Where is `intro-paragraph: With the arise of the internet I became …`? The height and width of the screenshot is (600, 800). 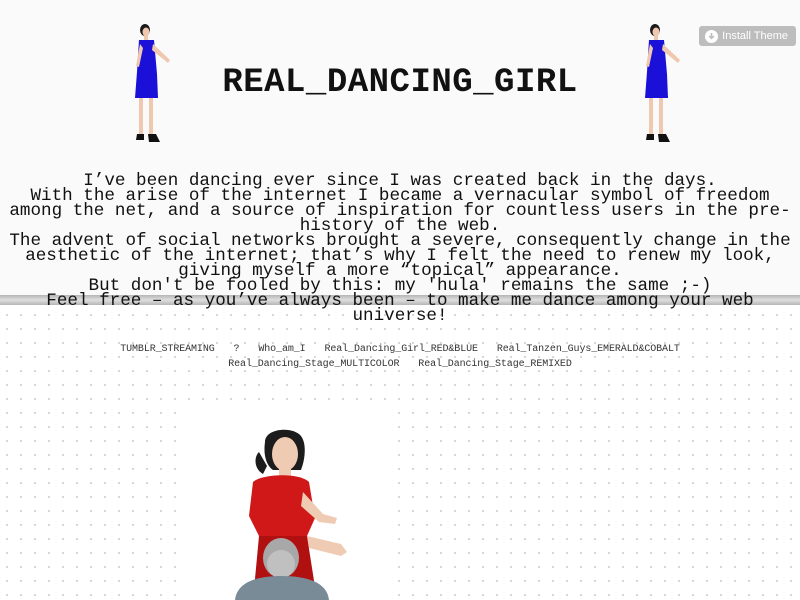 intro-paragraph: With the arise of the internet I became … is located at coordinates (400, 211).